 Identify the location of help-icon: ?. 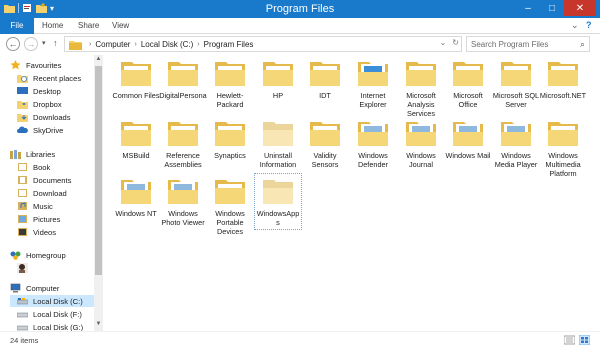
(589, 25).